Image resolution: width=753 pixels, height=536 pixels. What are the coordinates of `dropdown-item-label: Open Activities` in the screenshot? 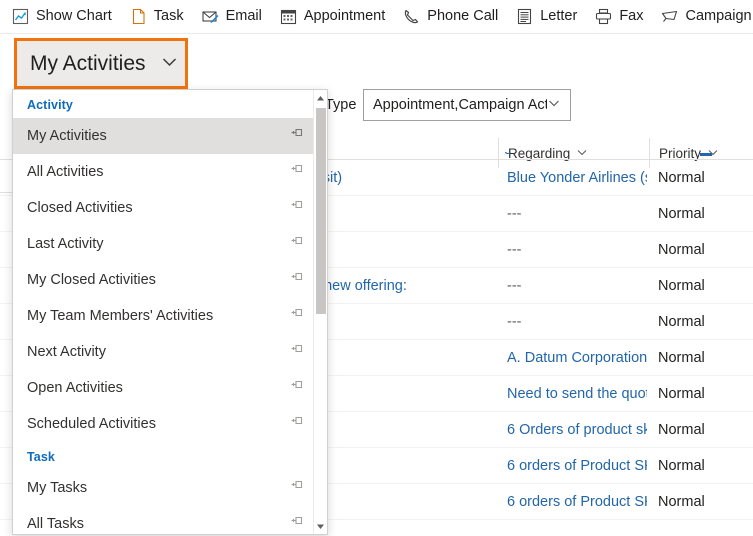 It's located at (75, 388).